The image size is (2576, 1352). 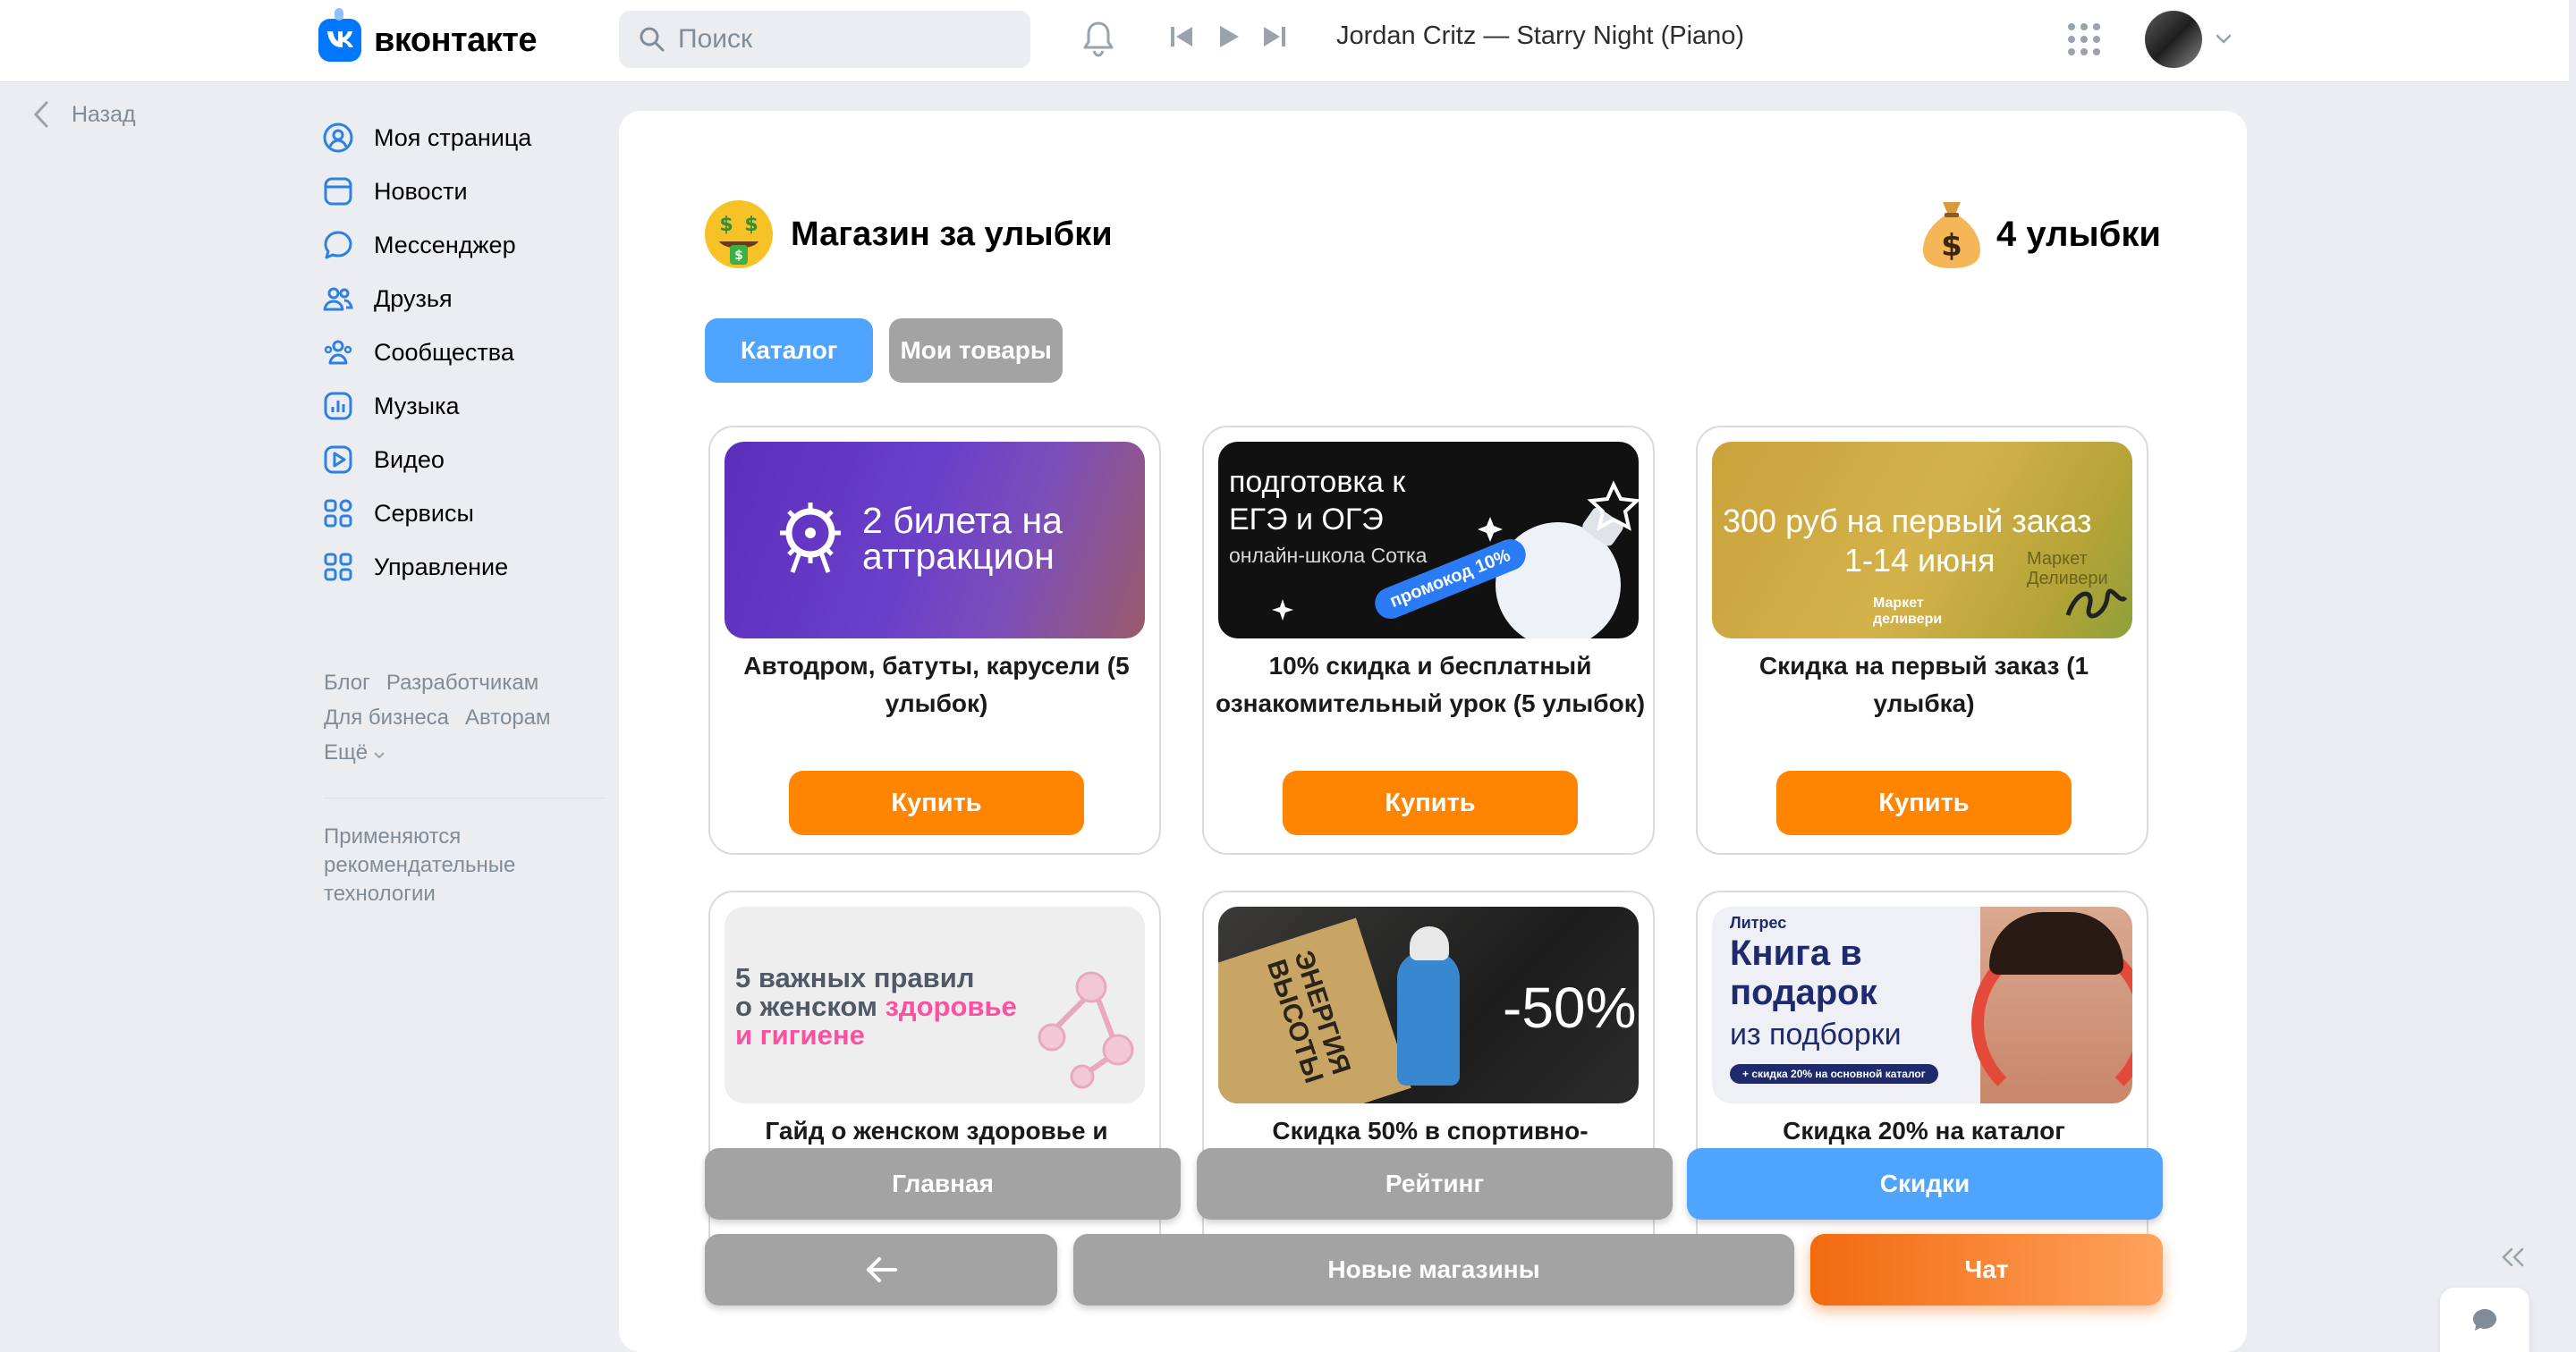 What do you see at coordinates (2173, 39) in the screenshot?
I see `avatar` at bounding box center [2173, 39].